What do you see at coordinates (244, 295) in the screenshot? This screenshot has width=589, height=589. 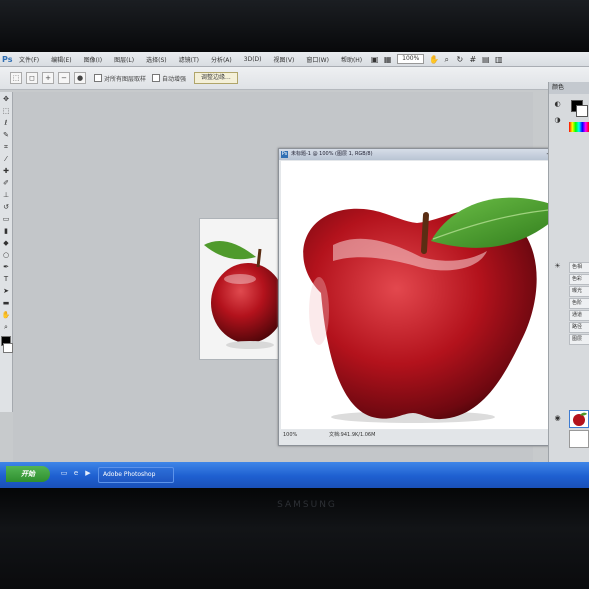 I see `apple-image-small` at bounding box center [244, 295].